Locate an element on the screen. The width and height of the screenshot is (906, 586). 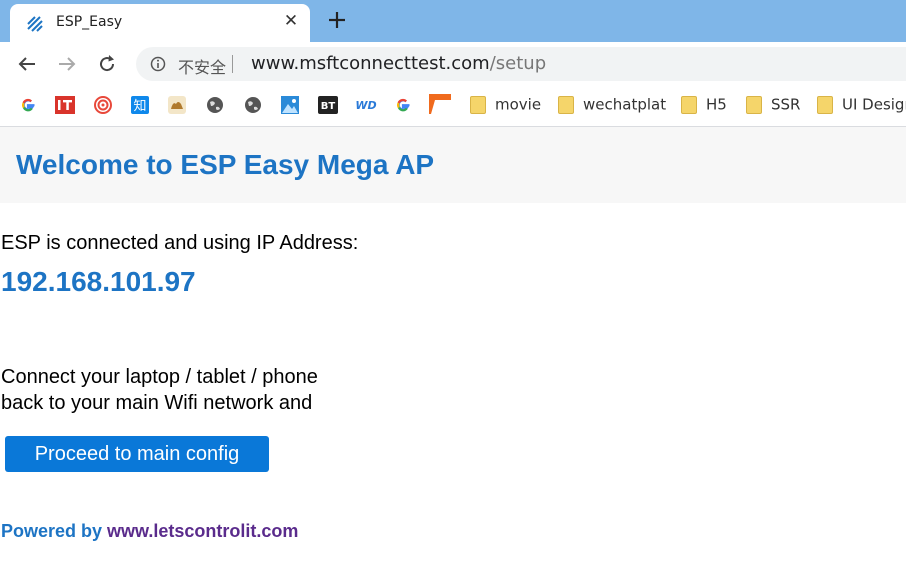
bt-icon: BT is located at coordinates (328, 105).